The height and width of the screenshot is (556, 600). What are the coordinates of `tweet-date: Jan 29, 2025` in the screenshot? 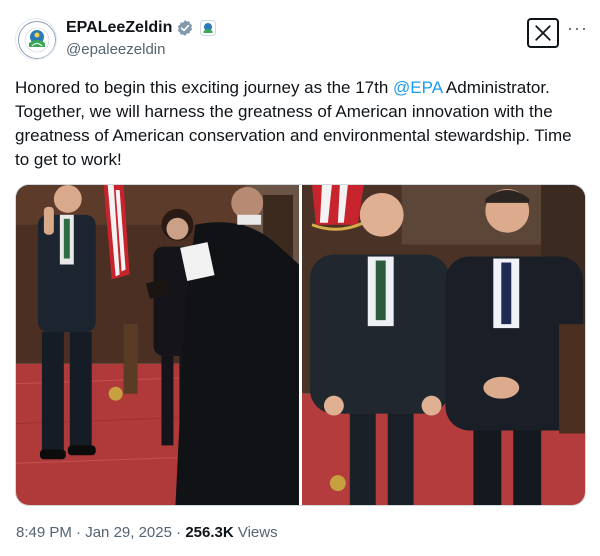 It's located at (128, 532).